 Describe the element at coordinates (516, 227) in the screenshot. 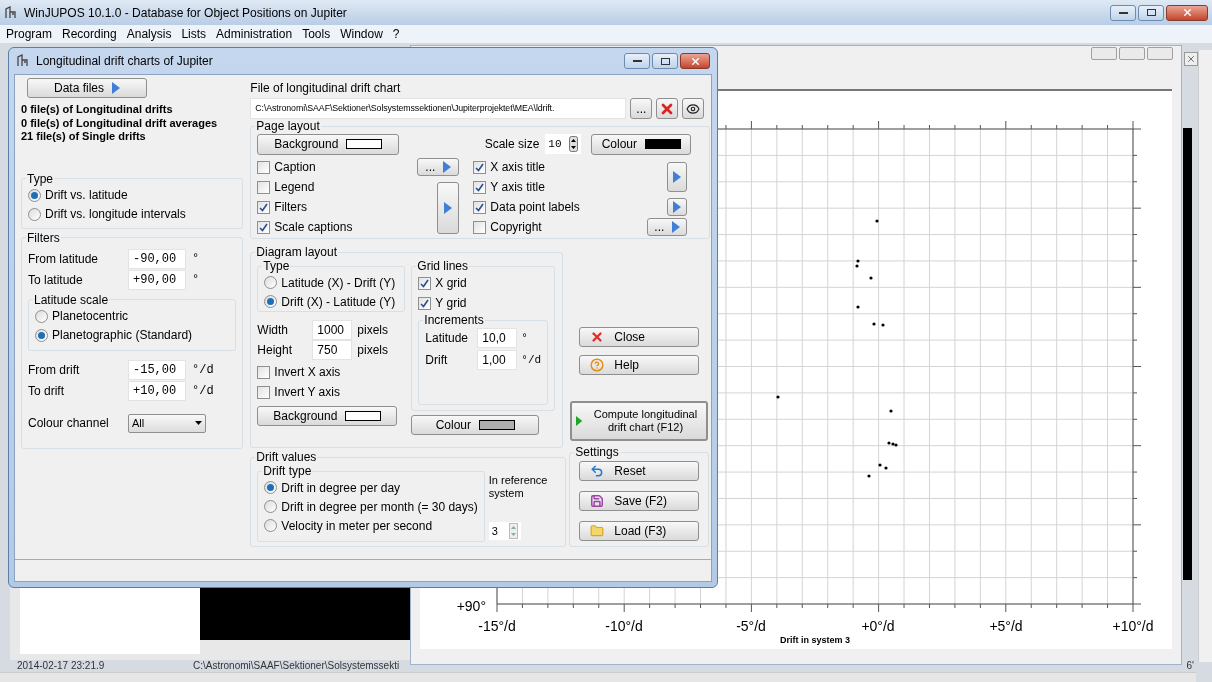

I see `checkbox-label: Copyright` at that location.